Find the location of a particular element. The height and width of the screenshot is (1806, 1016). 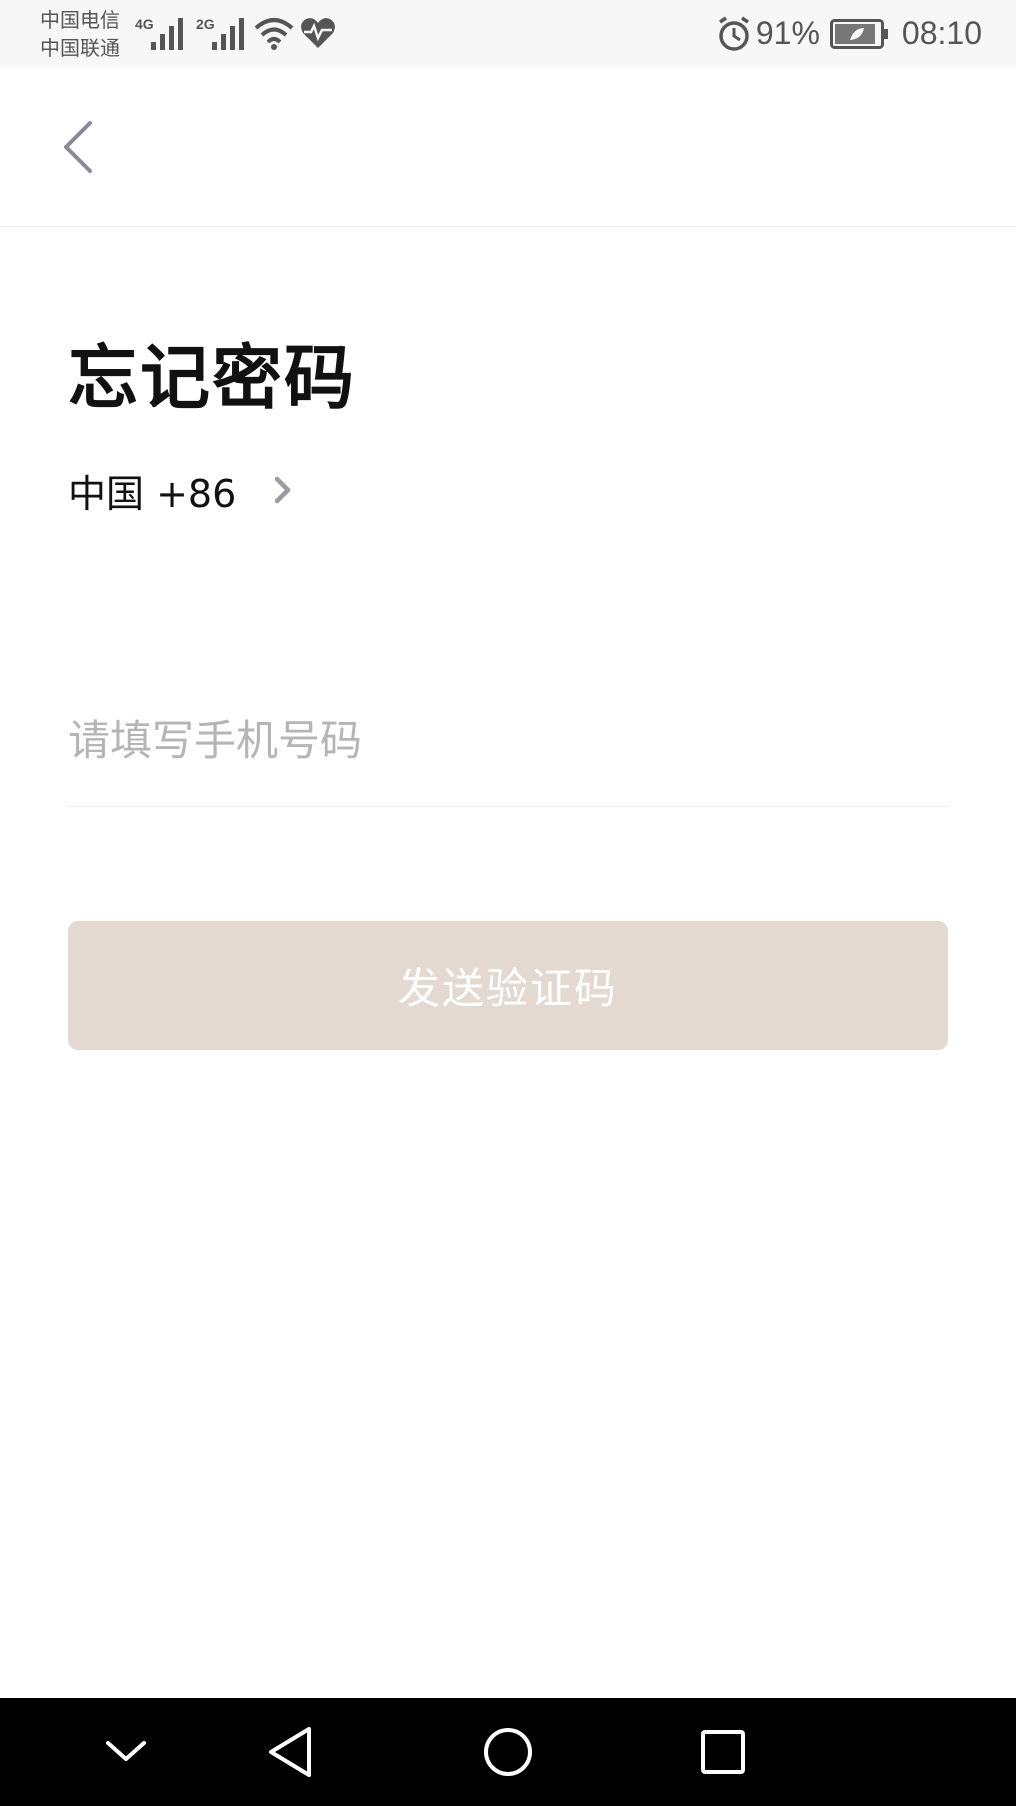

nav-recents-button is located at coordinates (723, 1752).